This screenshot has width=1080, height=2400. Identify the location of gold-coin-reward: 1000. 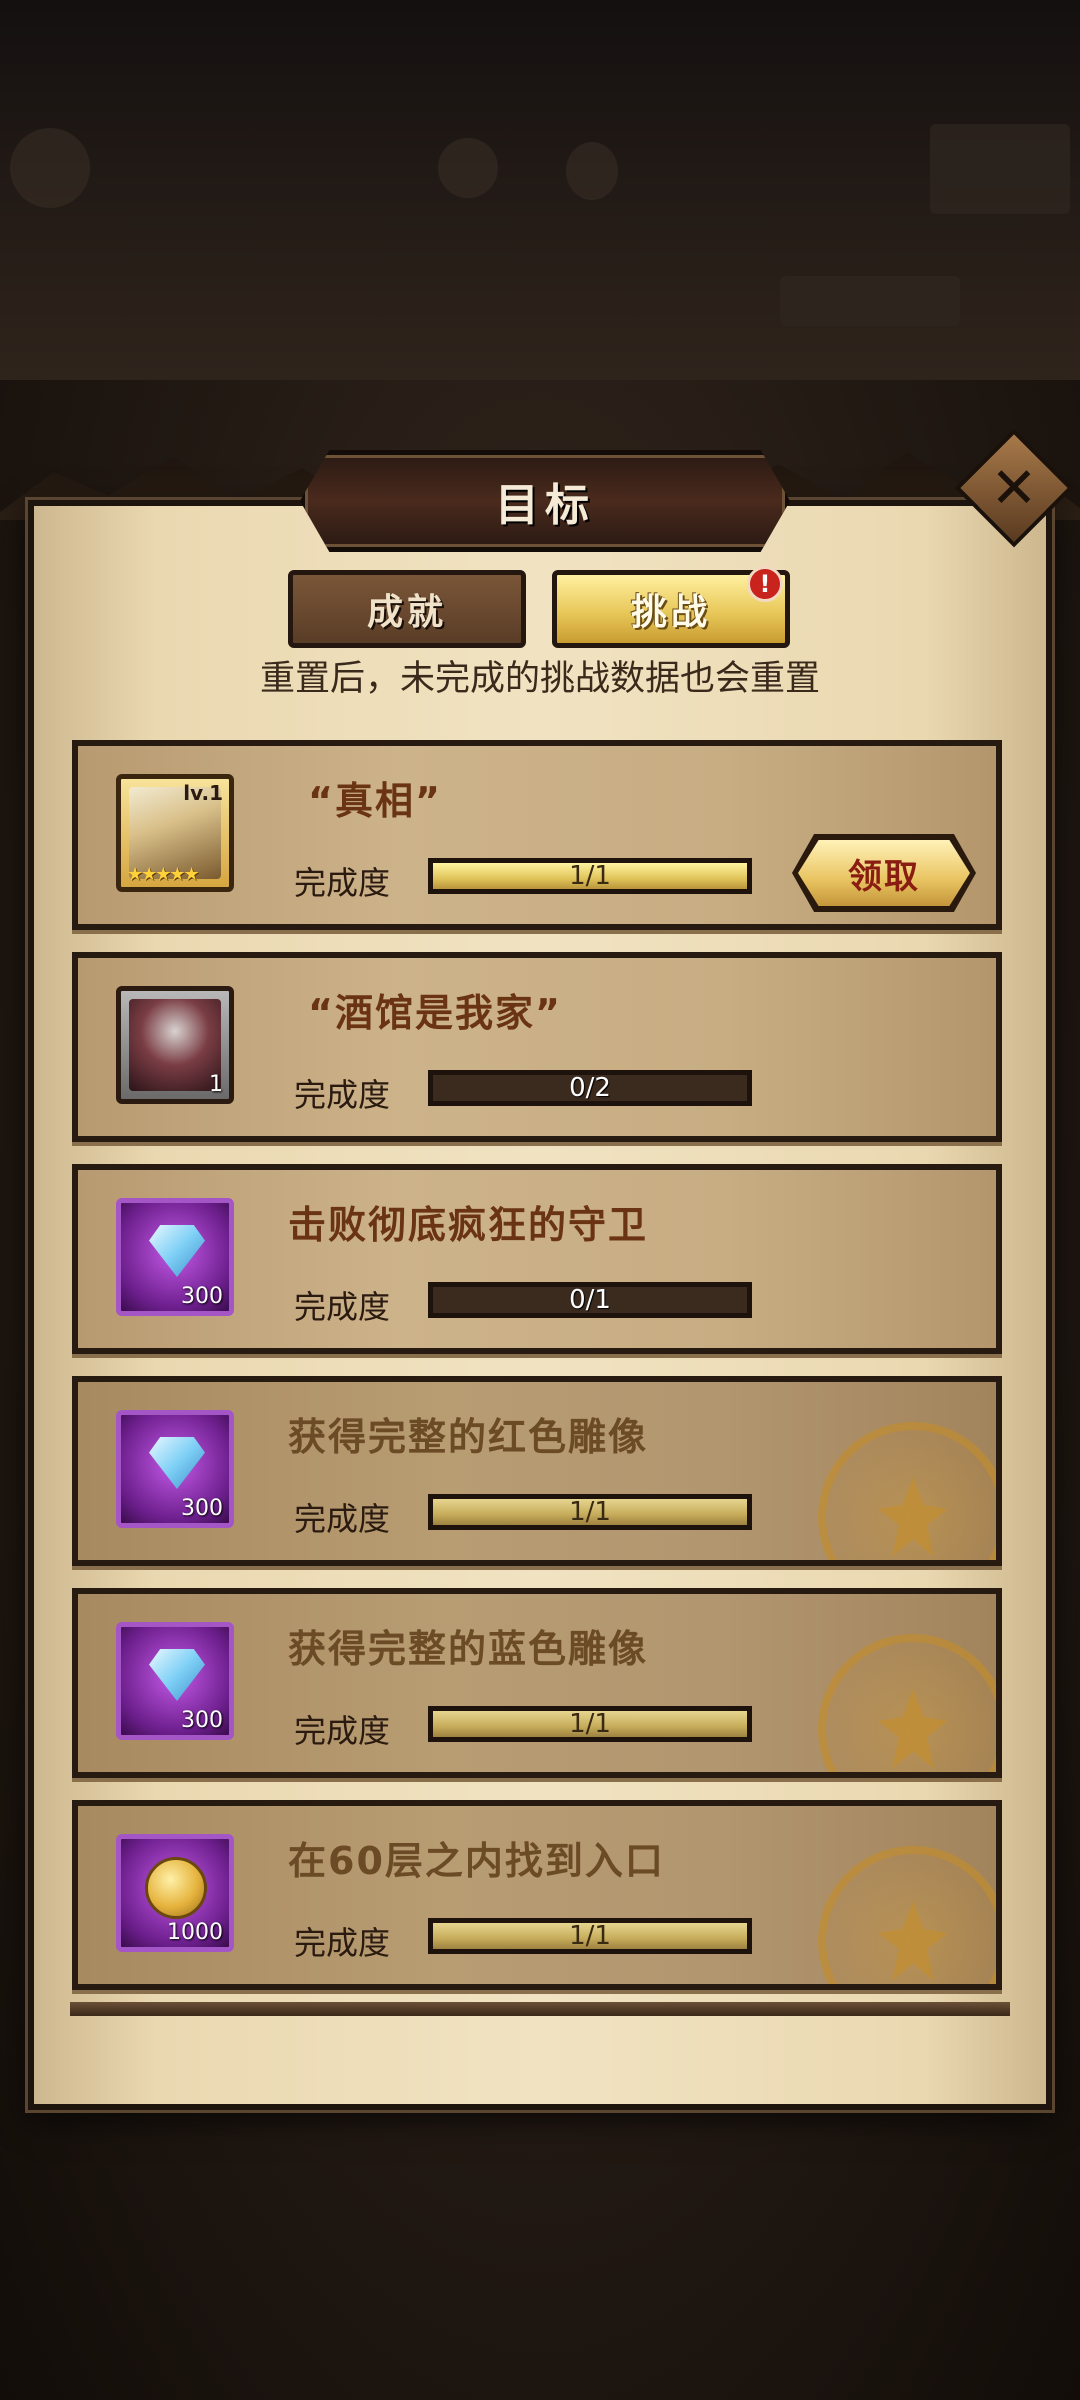
(175, 1893).